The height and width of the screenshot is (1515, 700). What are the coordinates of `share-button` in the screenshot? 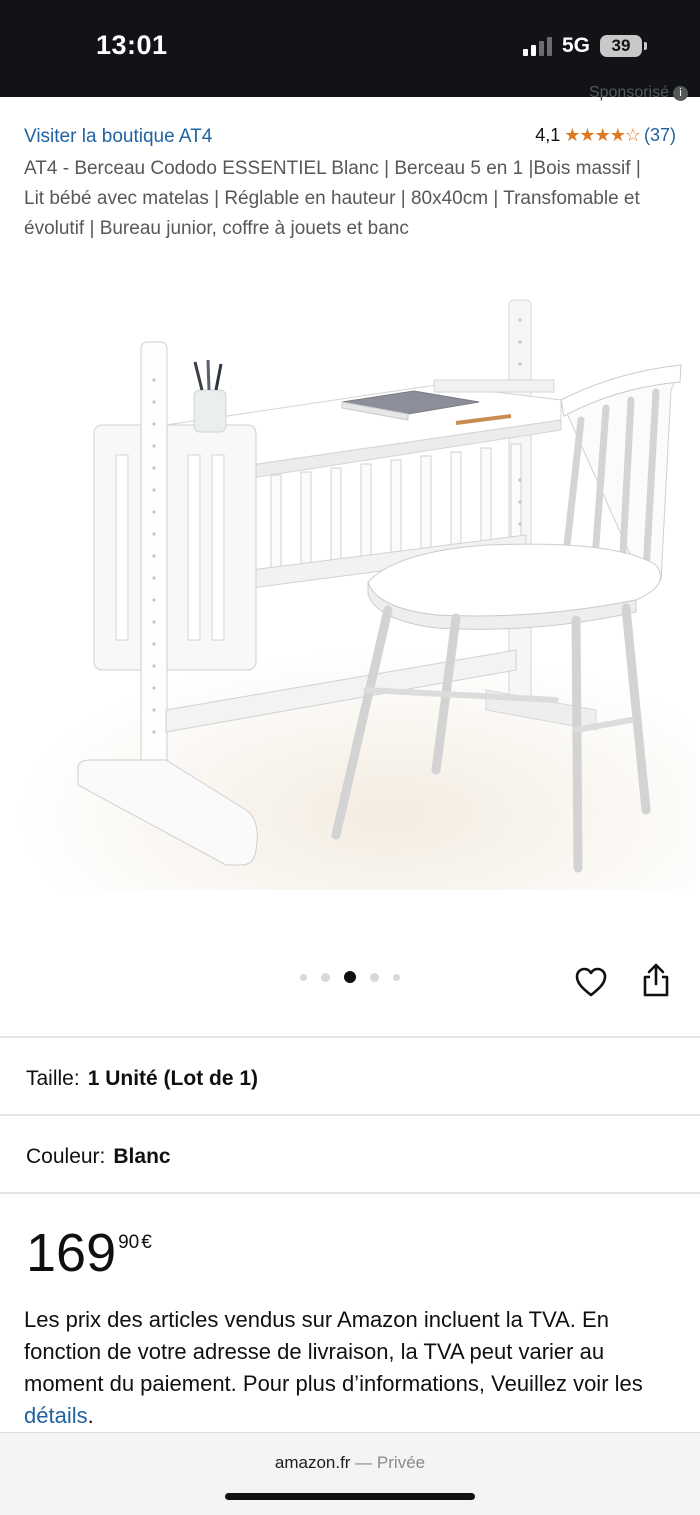 It's located at (656, 980).